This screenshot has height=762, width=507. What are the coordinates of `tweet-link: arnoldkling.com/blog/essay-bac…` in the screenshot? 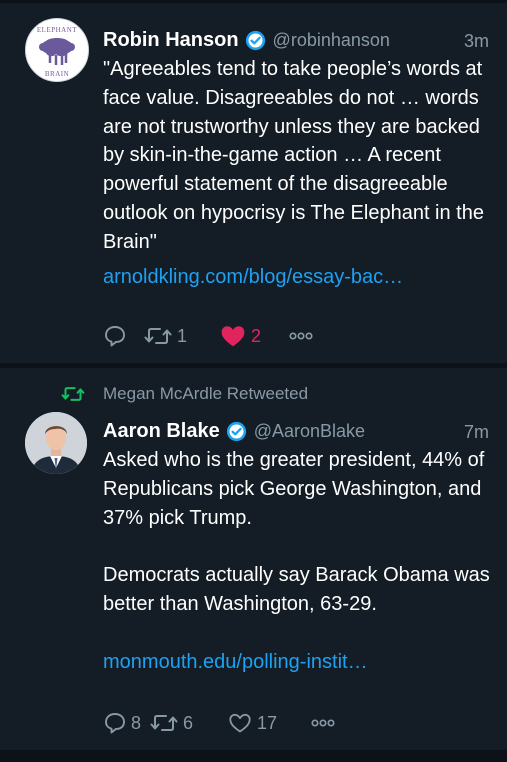 It's located at (253, 277).